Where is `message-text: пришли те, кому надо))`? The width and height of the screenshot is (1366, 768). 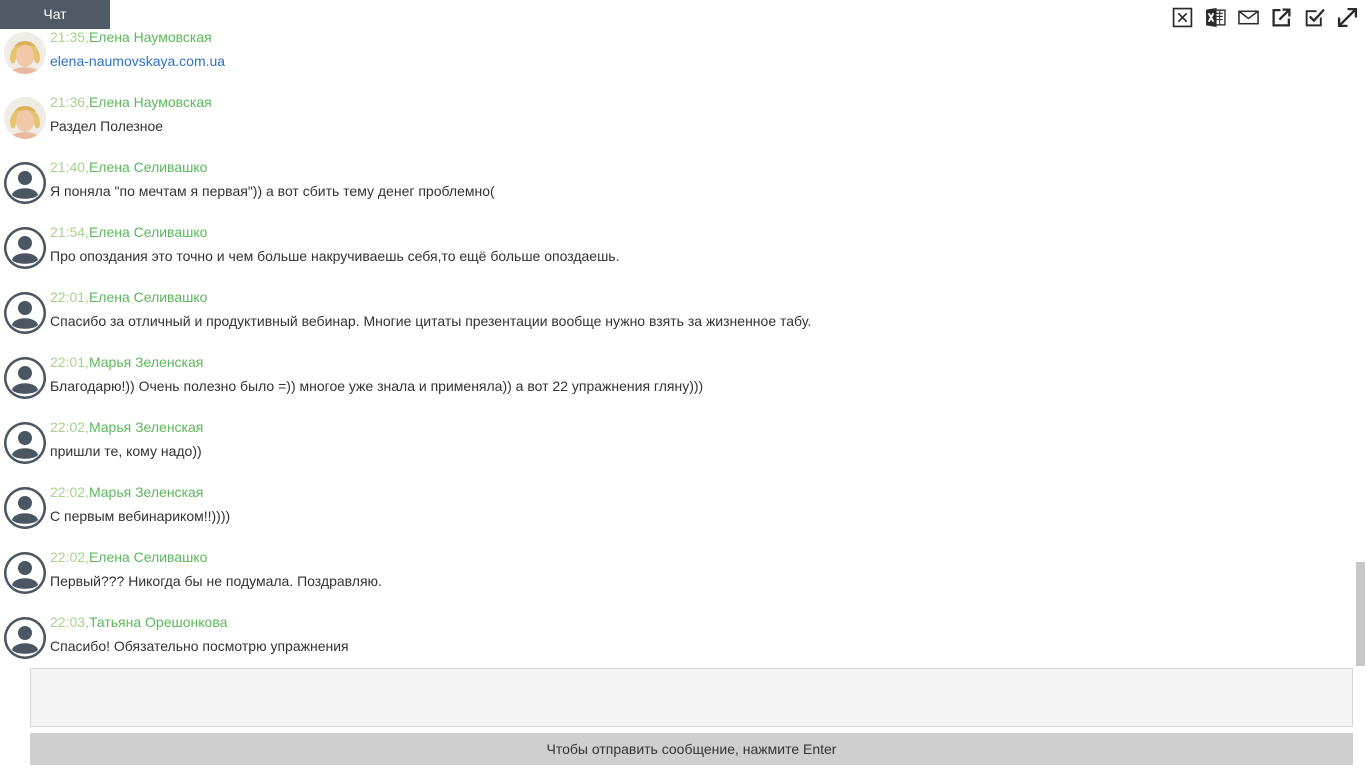
message-text: пришли те, кому надо)) is located at coordinates (126, 451).